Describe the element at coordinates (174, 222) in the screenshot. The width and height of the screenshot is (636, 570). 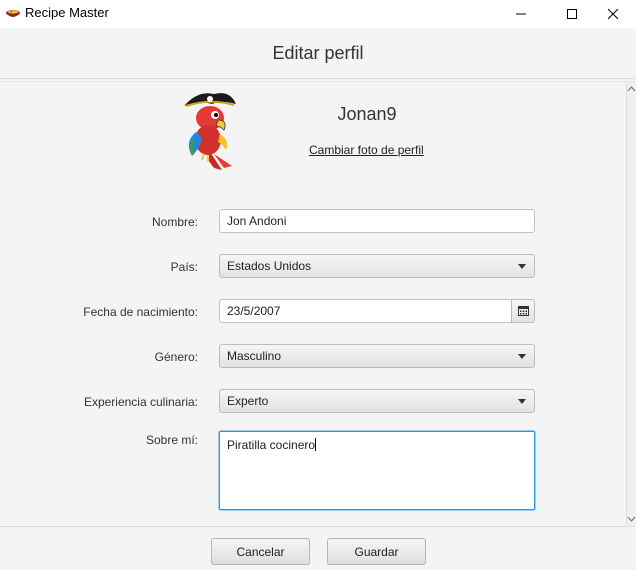
I see `nombre-label: Nombre:` at that location.